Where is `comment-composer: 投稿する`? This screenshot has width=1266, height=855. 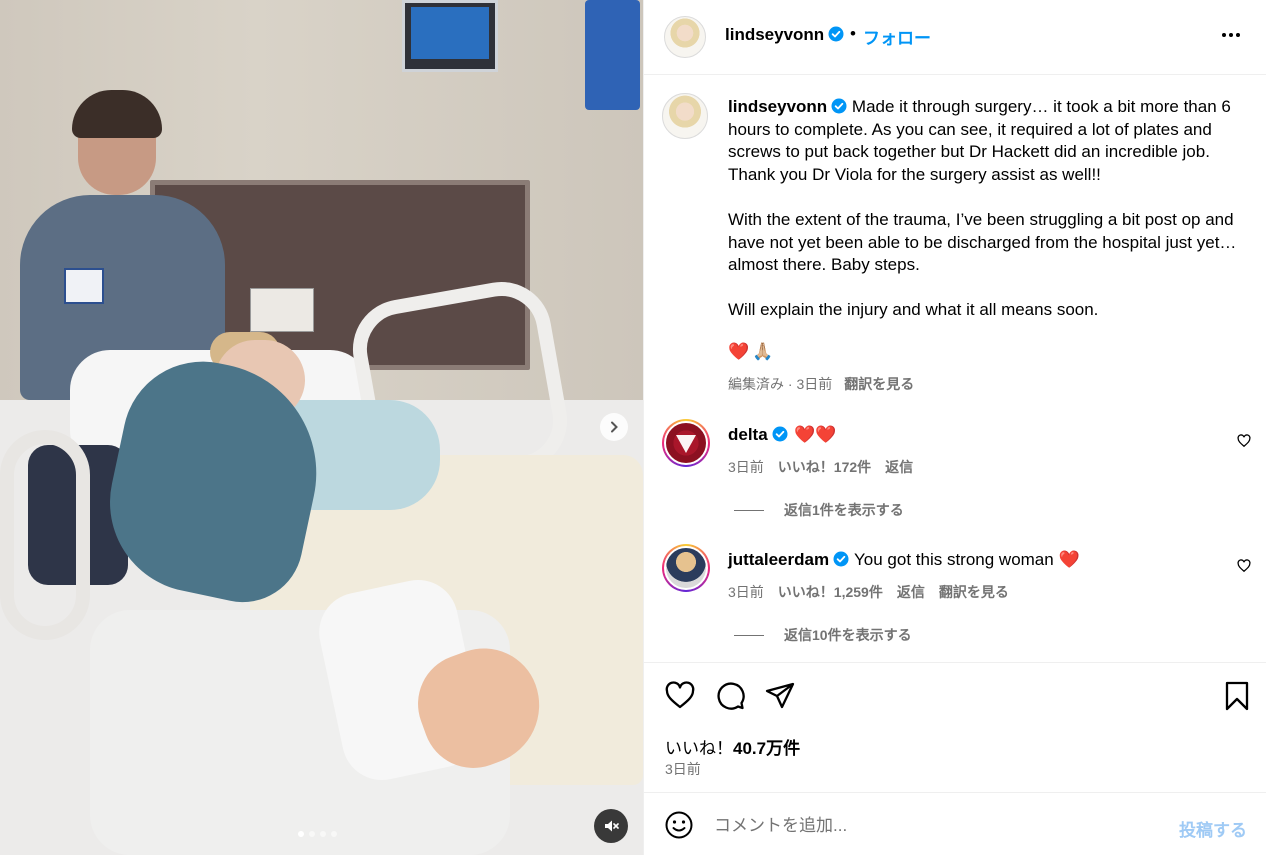
comment-composer: 投稿する is located at coordinates (955, 823).